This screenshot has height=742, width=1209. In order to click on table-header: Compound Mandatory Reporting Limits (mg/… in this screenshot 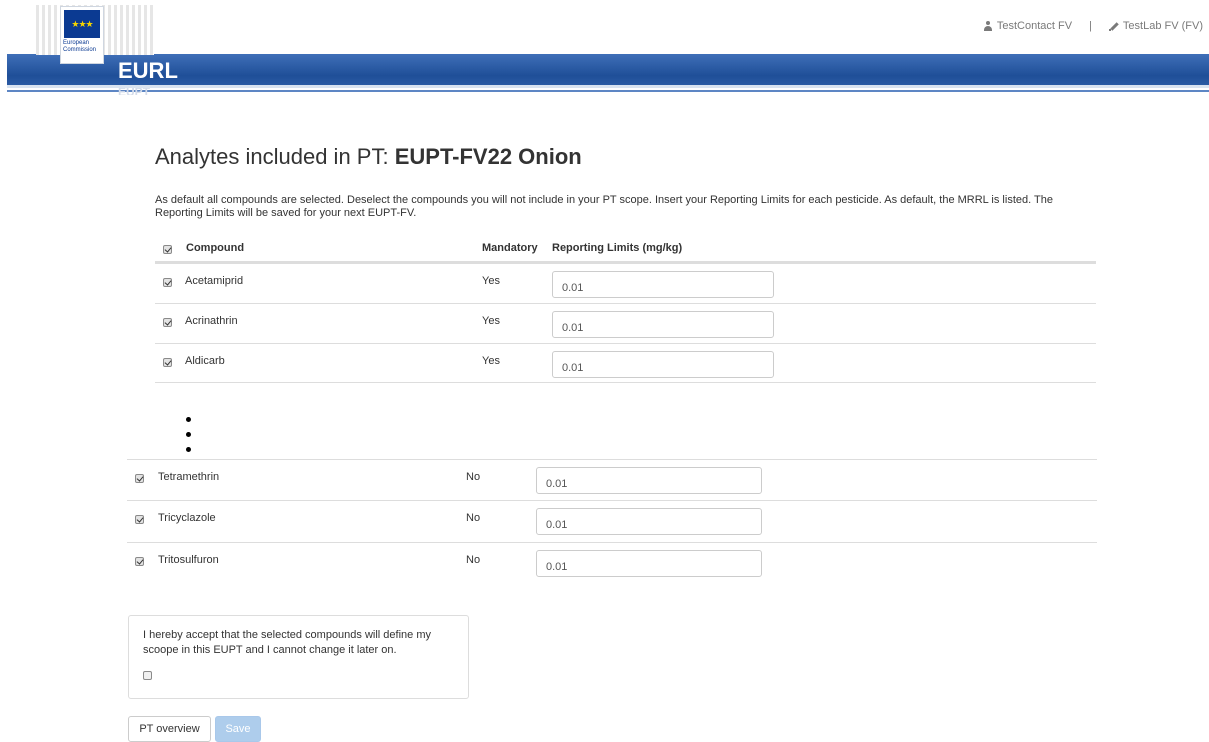, I will do `click(625, 251)`.